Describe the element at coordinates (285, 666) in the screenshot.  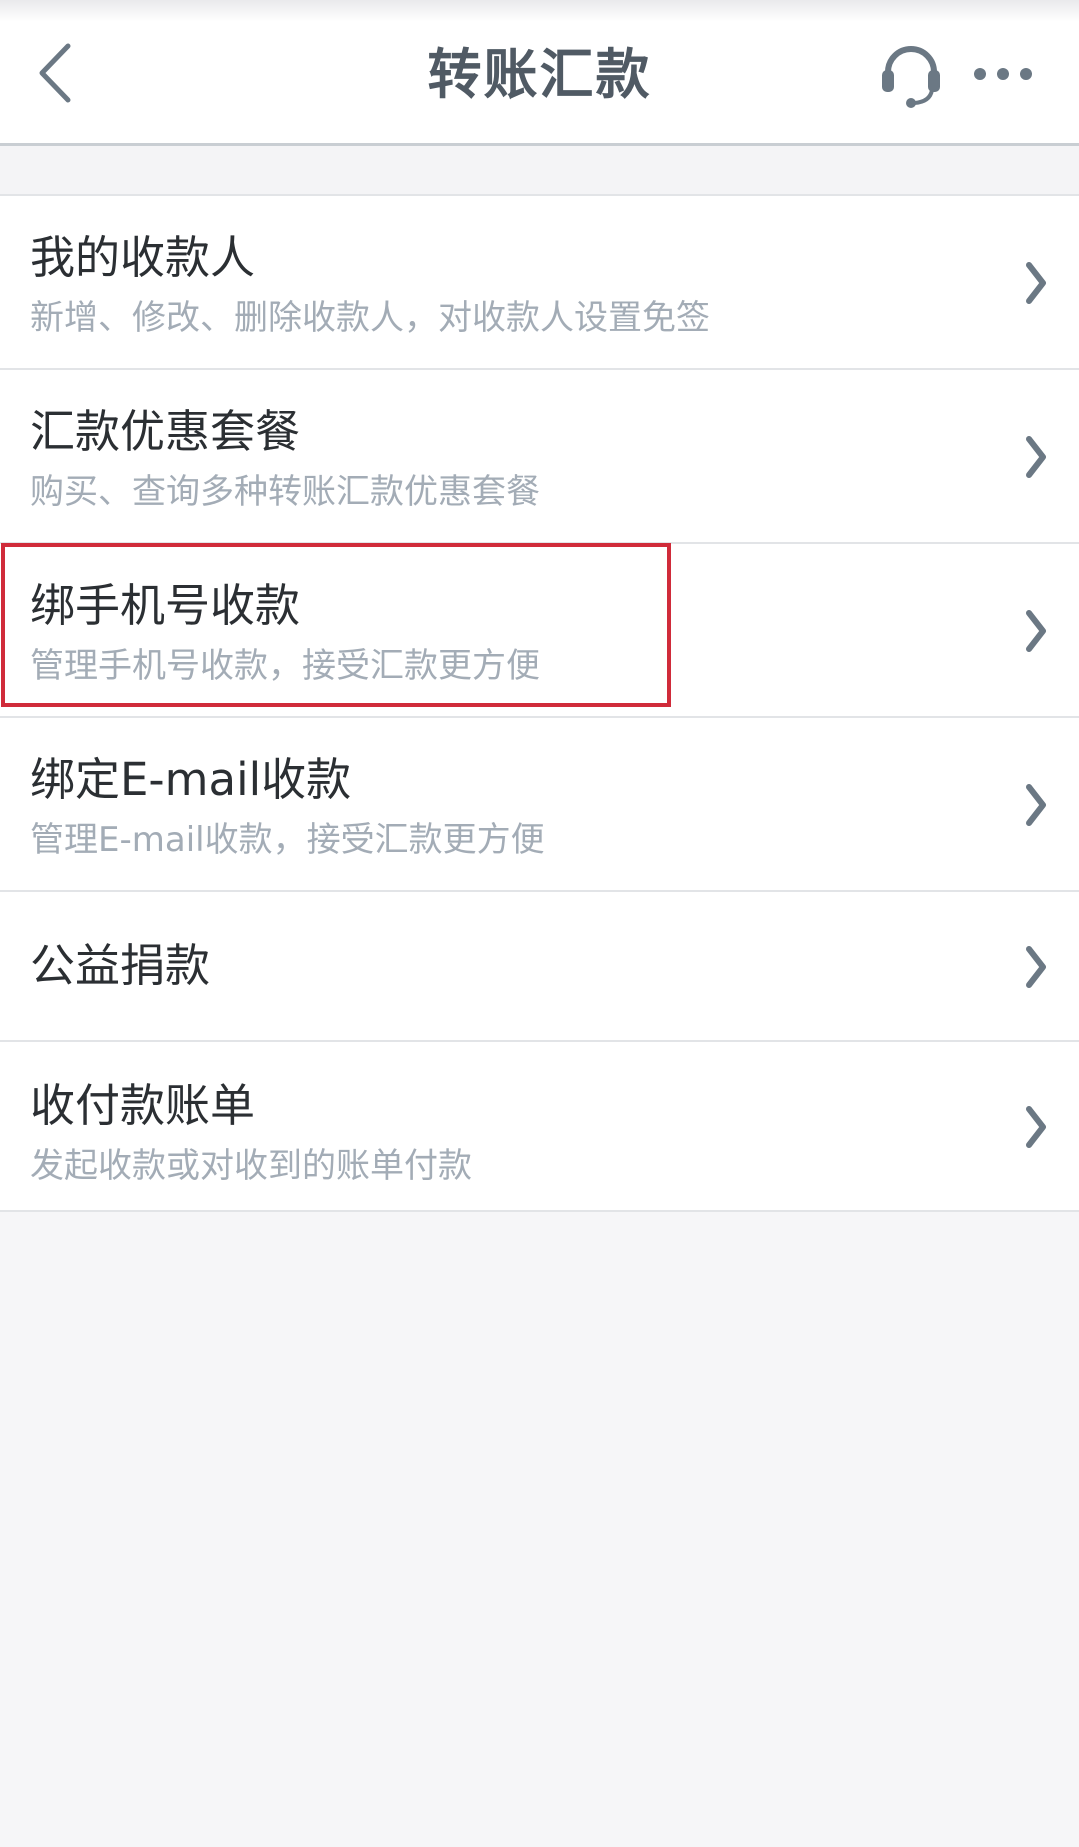
I see `menu-item-subtitle: 管理手机号收款，接受汇款更方便` at that location.